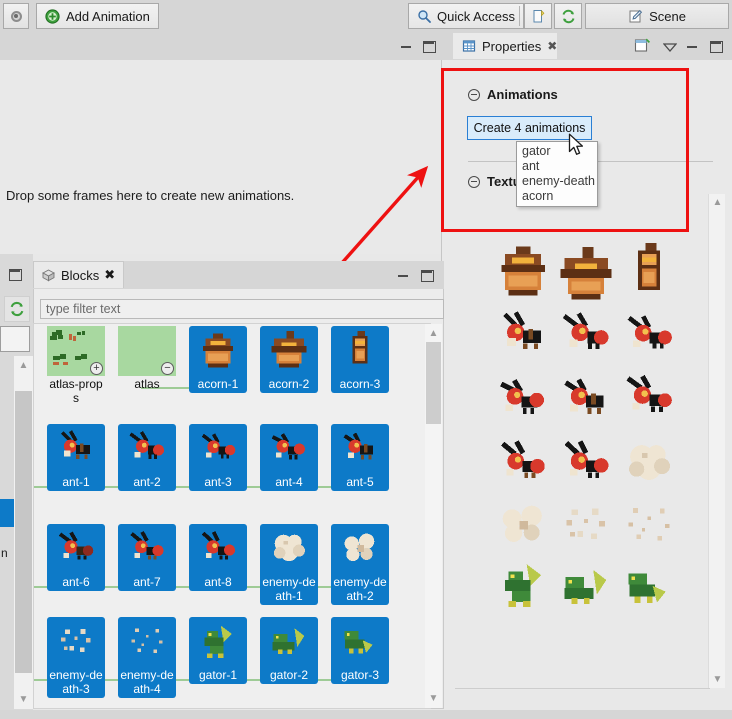  Describe the element at coordinates (15, 274) in the screenshot. I see `left-strip-maximize-icon` at that location.